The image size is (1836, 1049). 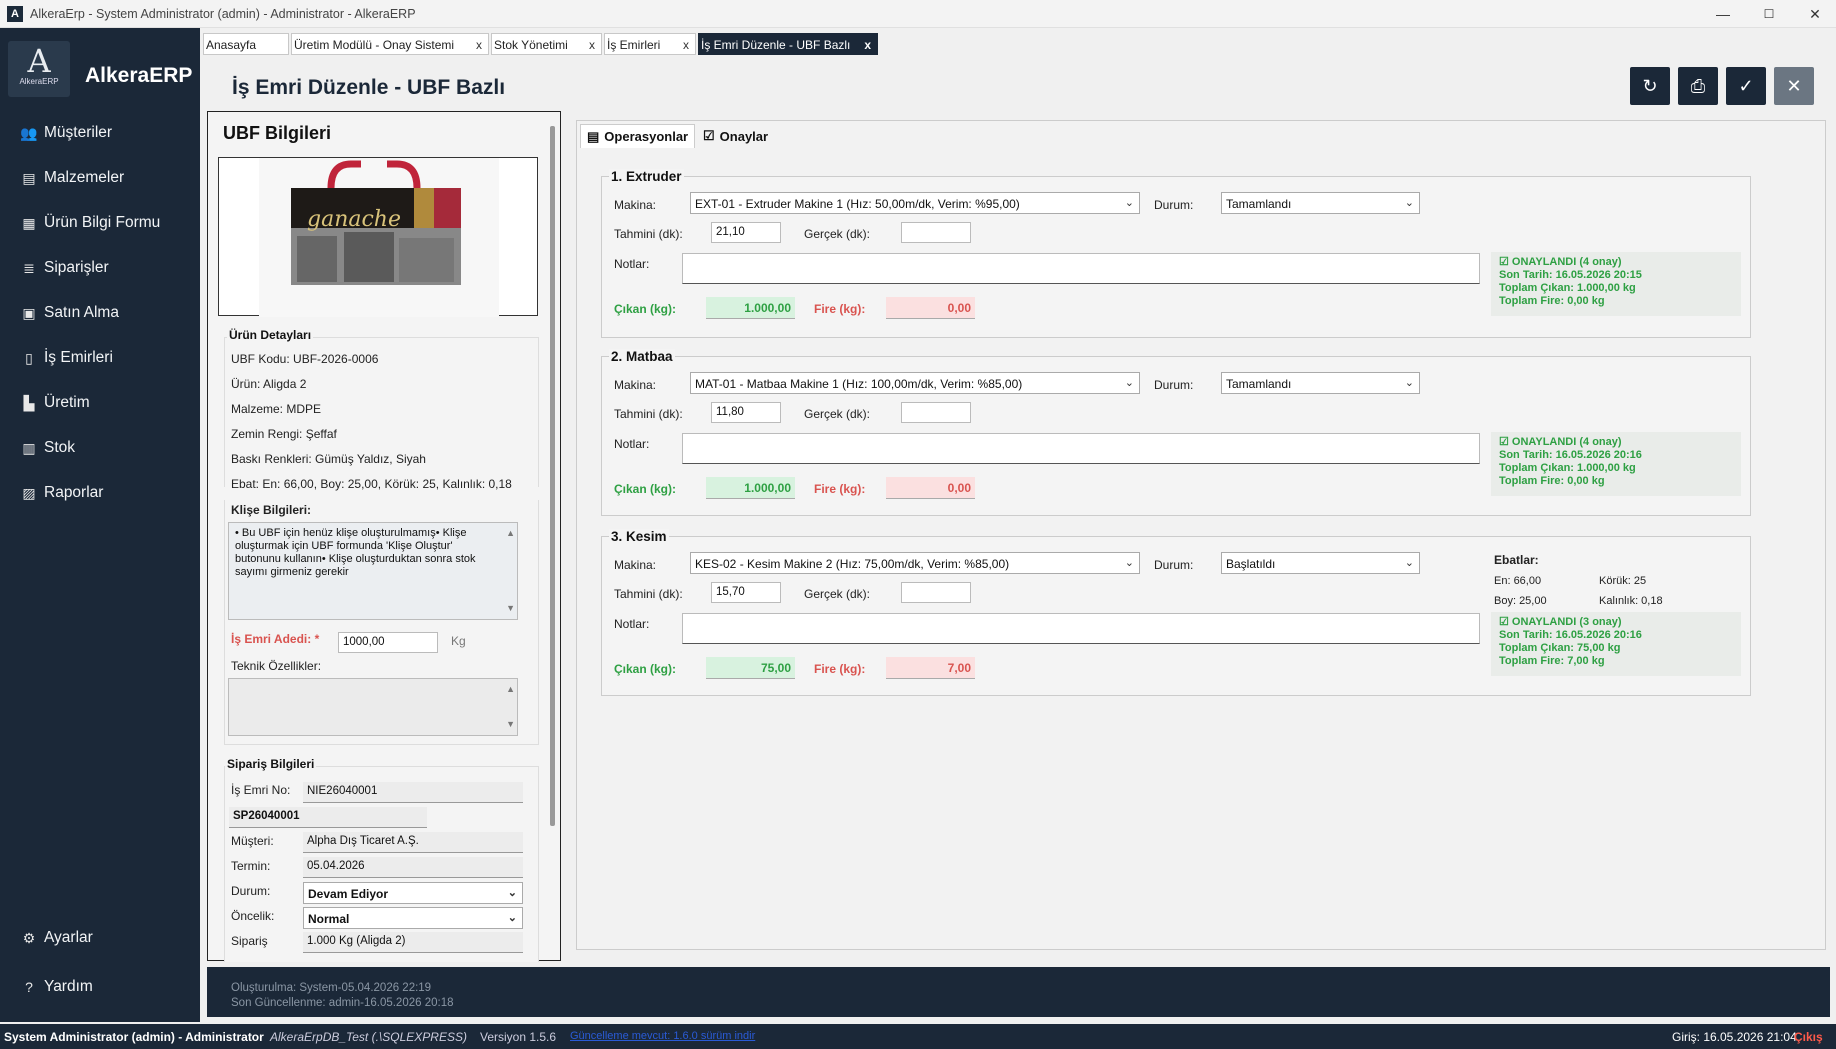 I want to click on print-button: ⎙, so click(x=1698, y=86).